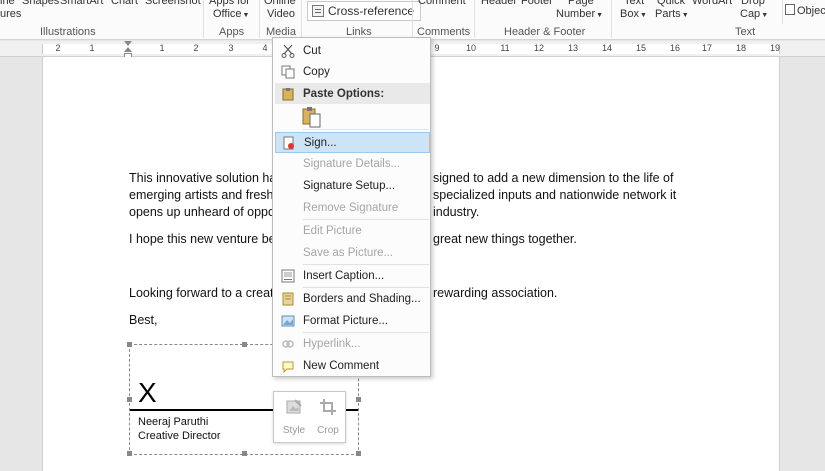  Describe the element at coordinates (573, 48) in the screenshot. I see `ruler-number: 13` at that location.